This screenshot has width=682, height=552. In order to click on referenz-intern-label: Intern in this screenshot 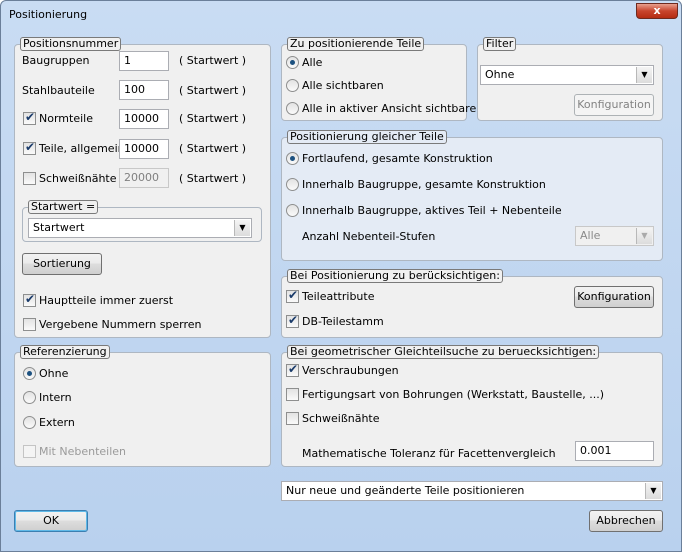, I will do `click(55, 398)`.